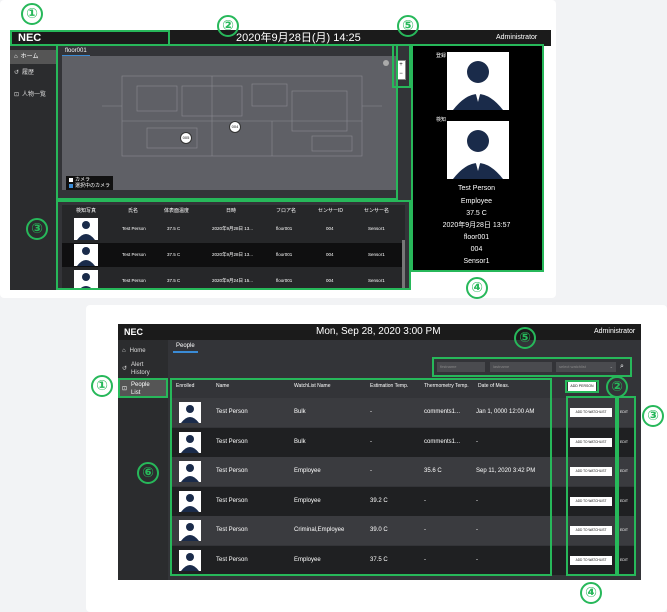 This screenshot has width=667, height=612. I want to click on sidebar-item-alert-history: ↺ Alert History, so click(143, 369).